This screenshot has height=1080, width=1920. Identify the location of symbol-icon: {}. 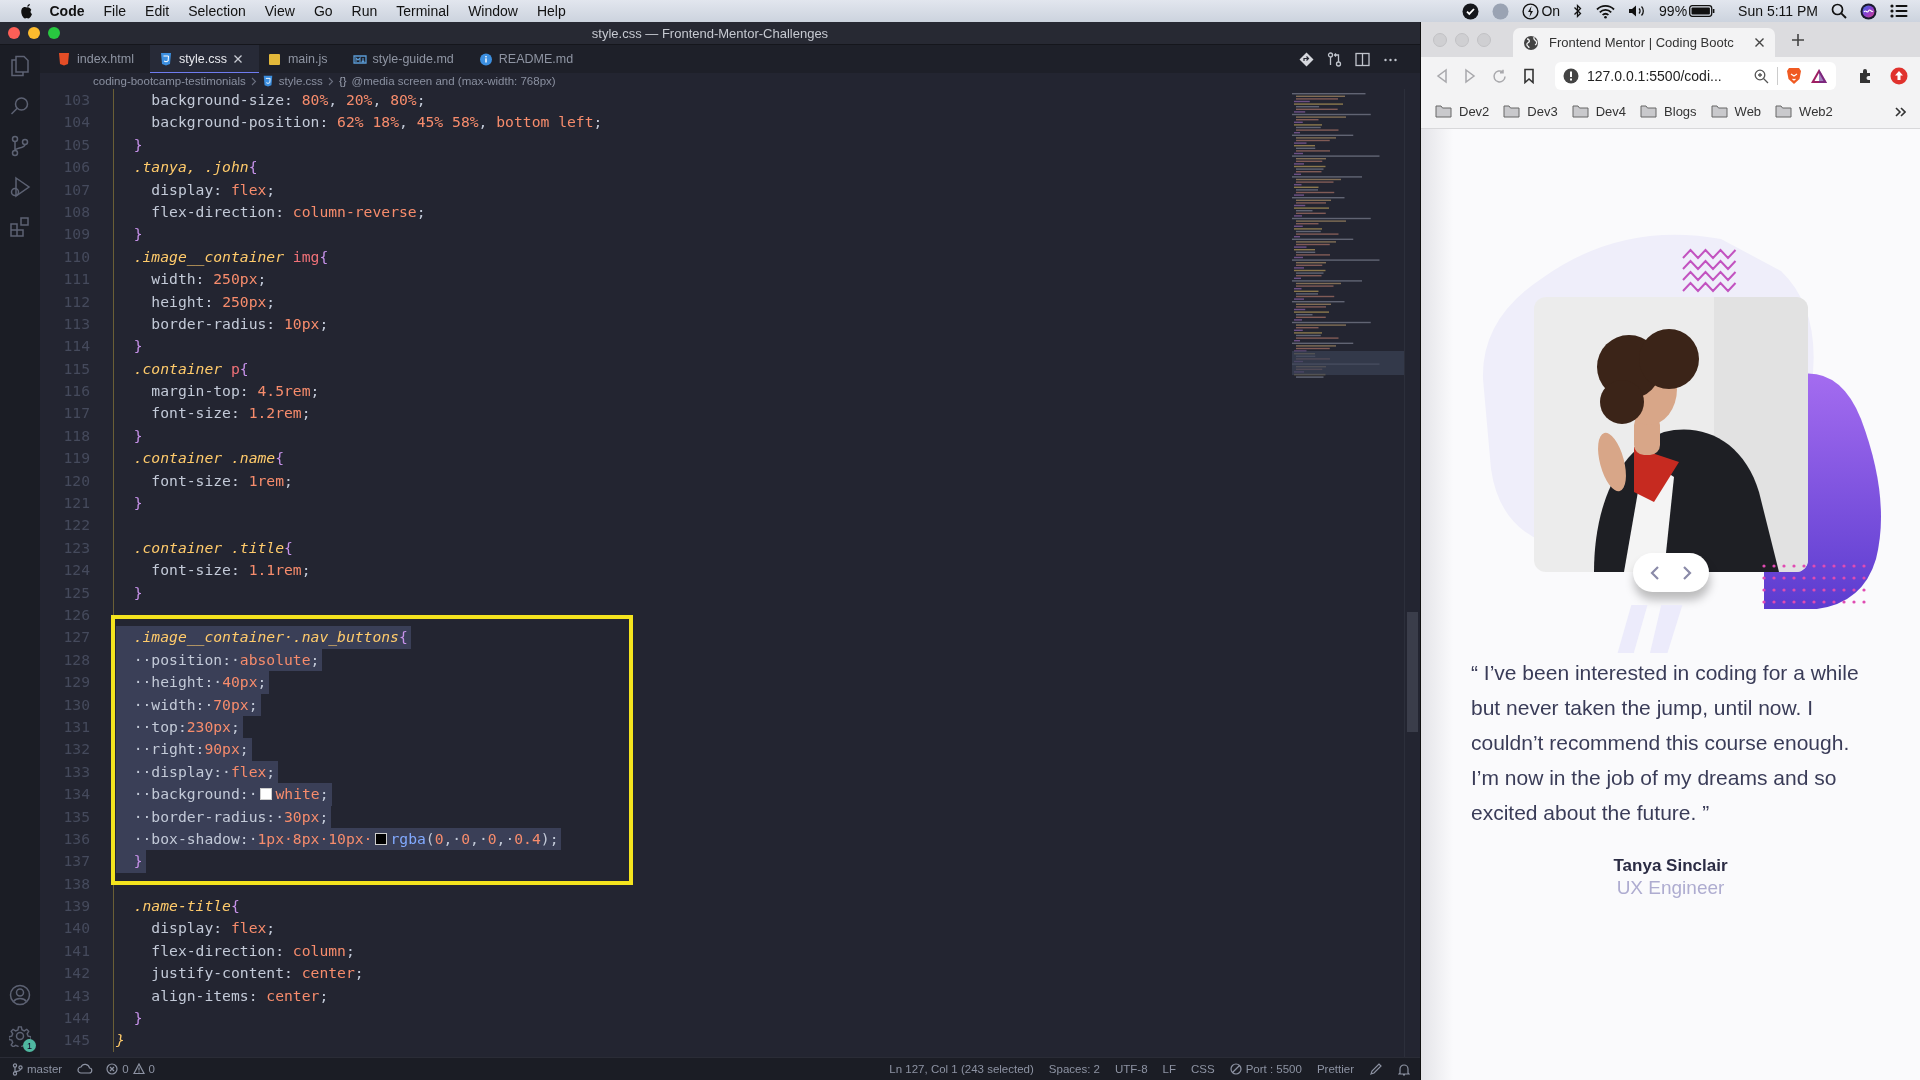
(342, 81).